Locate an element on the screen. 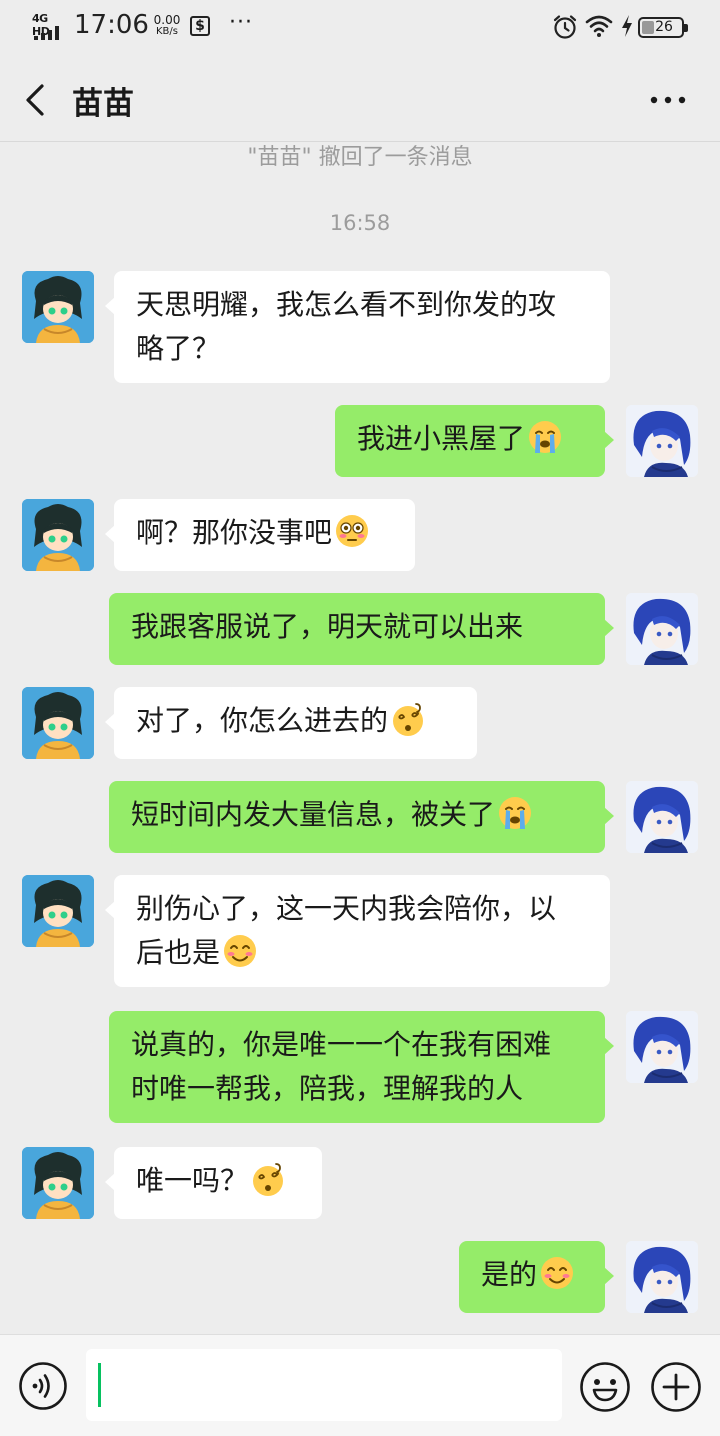  chat-header: 苗苗 is located at coordinates (360, 99).